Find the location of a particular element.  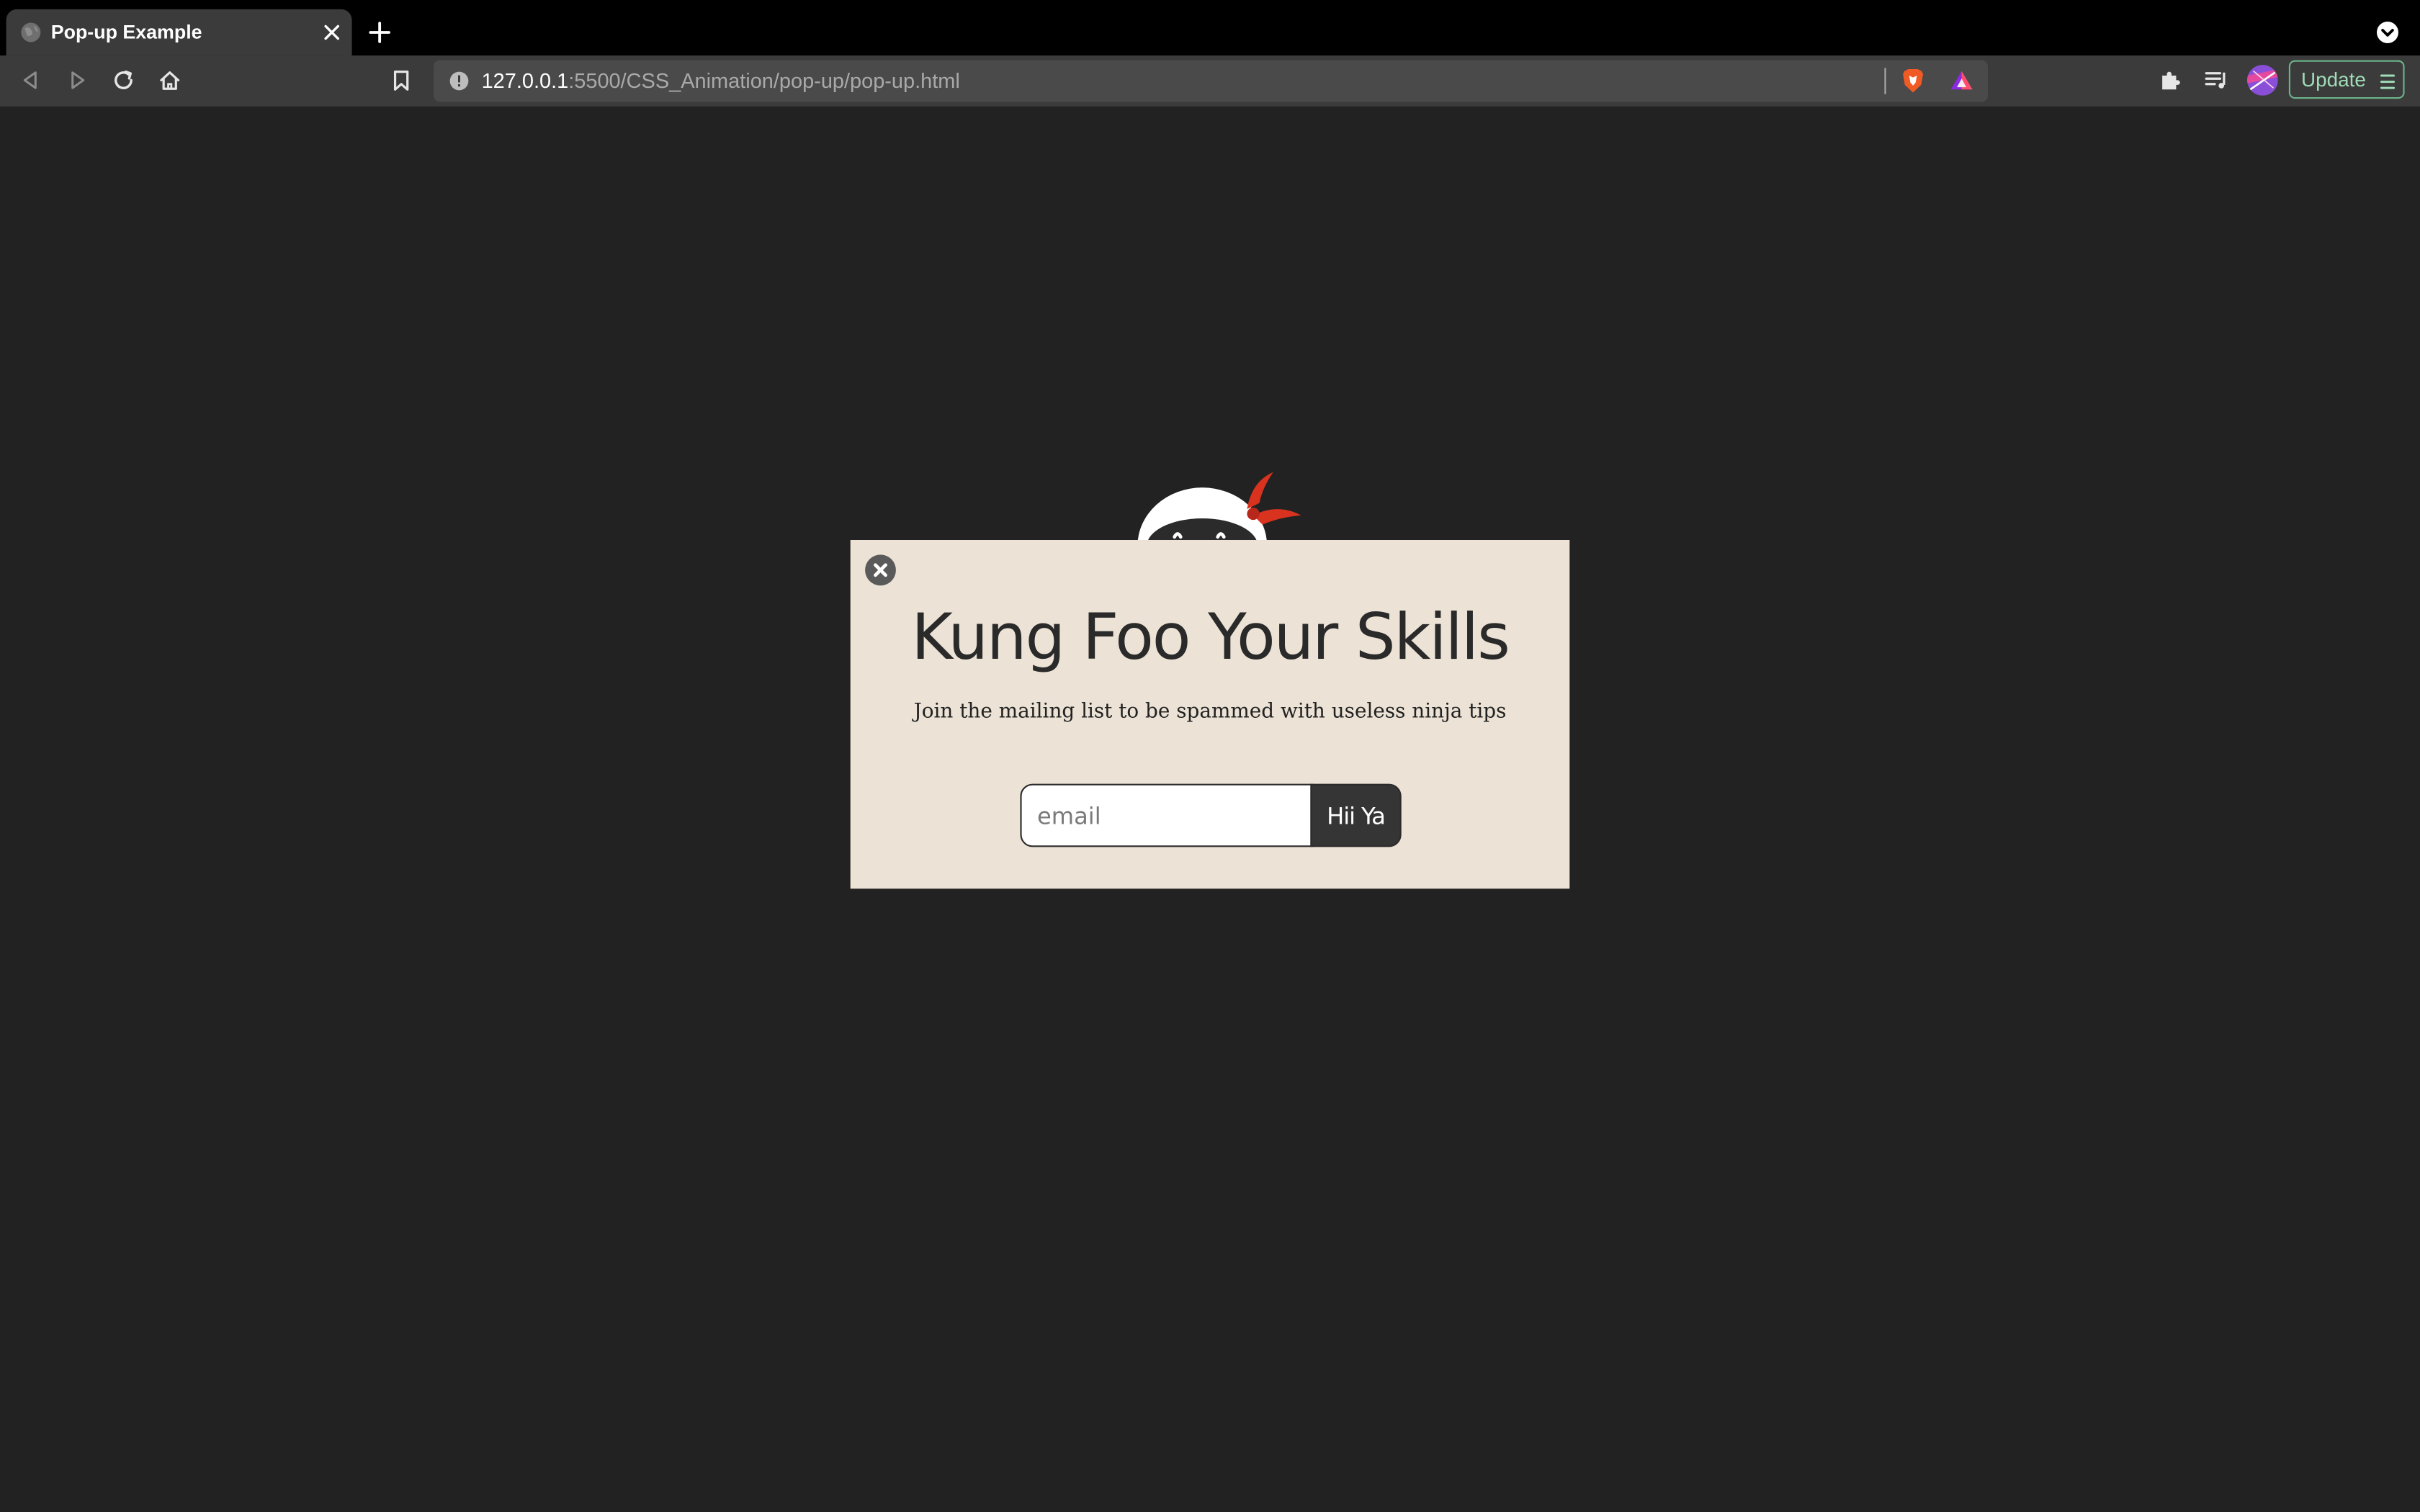

globe-icon is located at coordinates (31, 32).